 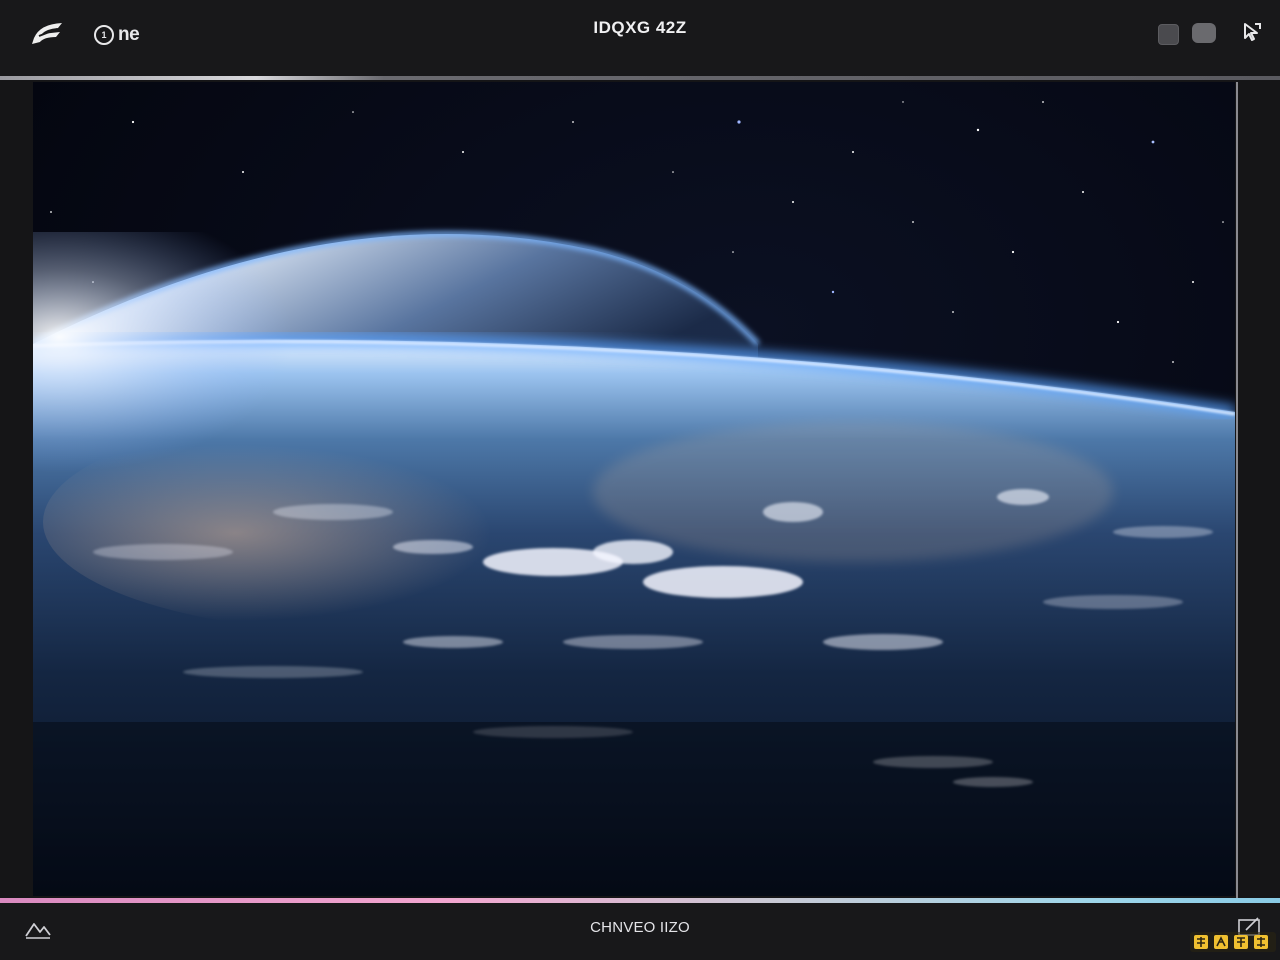 I want to click on top-bar: 1 ne IDQXG 42Z, so click(x=640, y=38).